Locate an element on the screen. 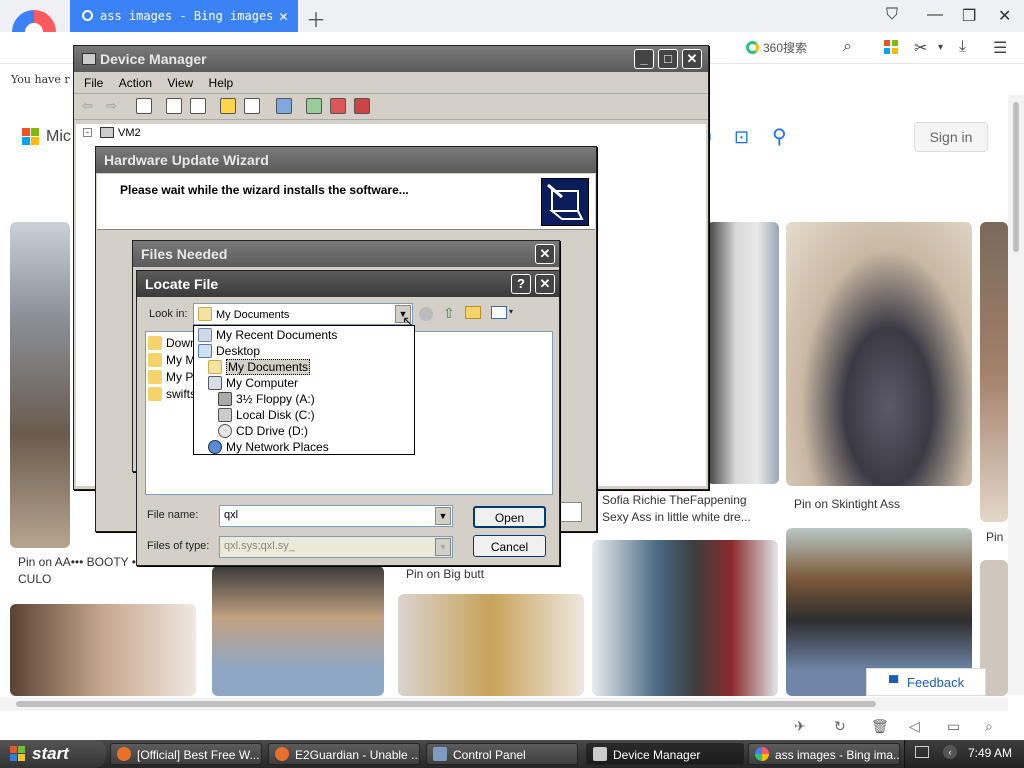  update-driver-icon is located at coordinates (314, 106).